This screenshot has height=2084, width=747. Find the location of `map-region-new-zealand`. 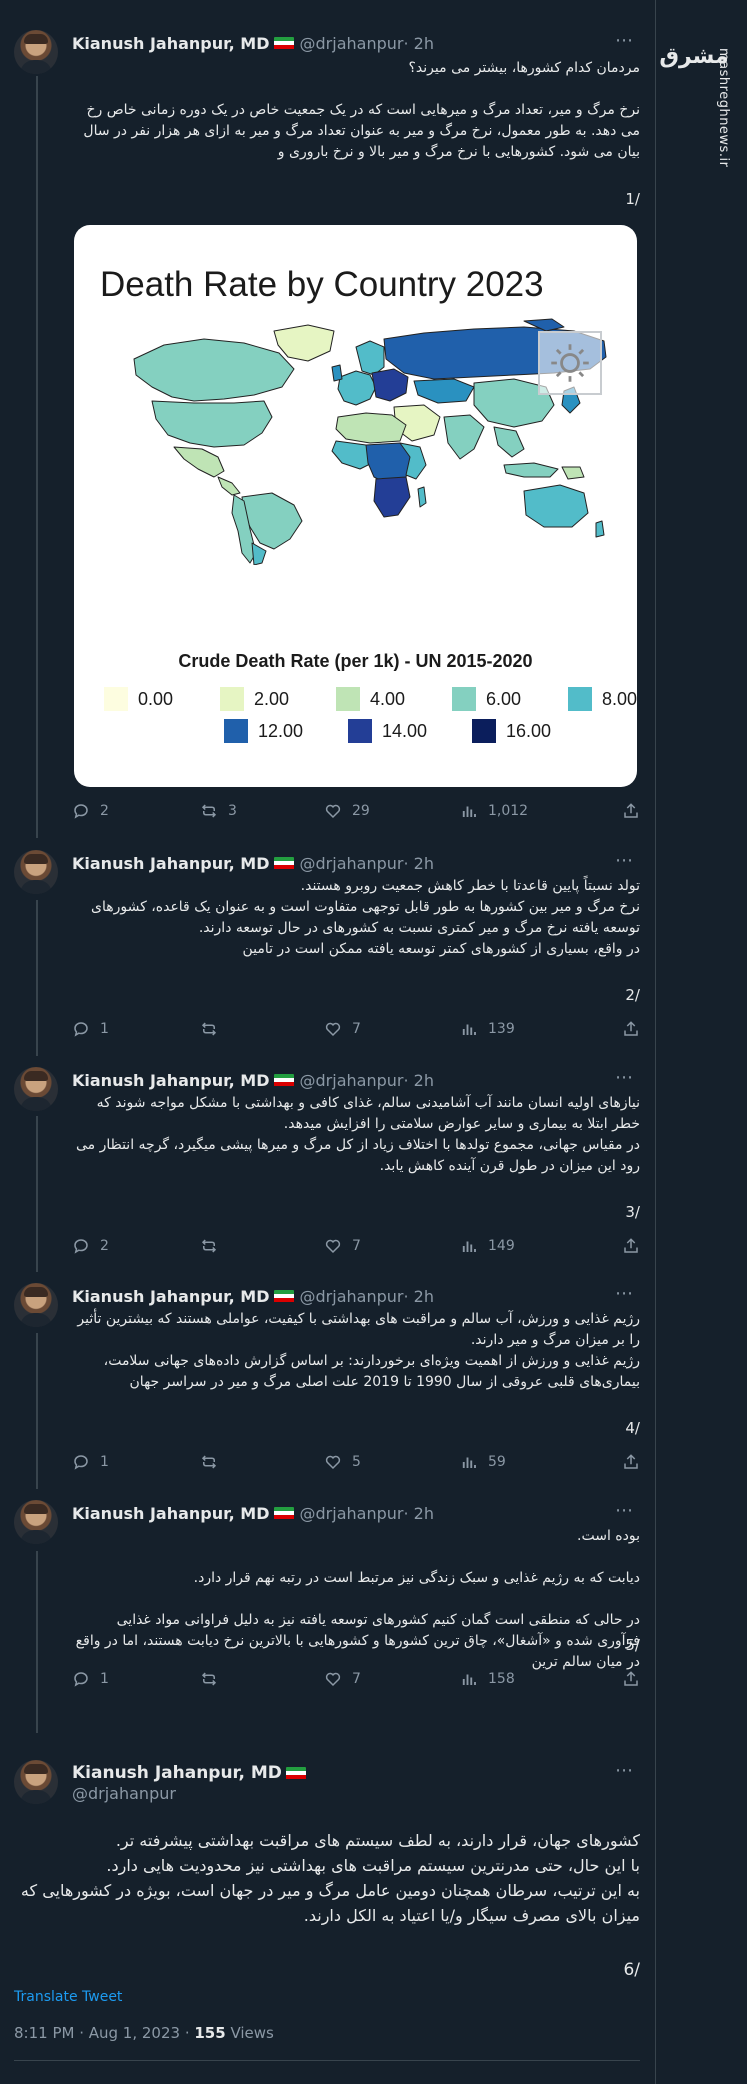

map-region-new-zealand is located at coordinates (600, 529).